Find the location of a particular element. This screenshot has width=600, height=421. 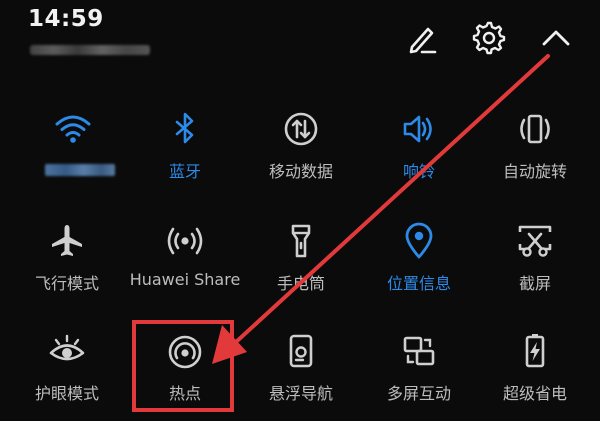

tile-label: 截屏 is located at coordinates (534, 283).